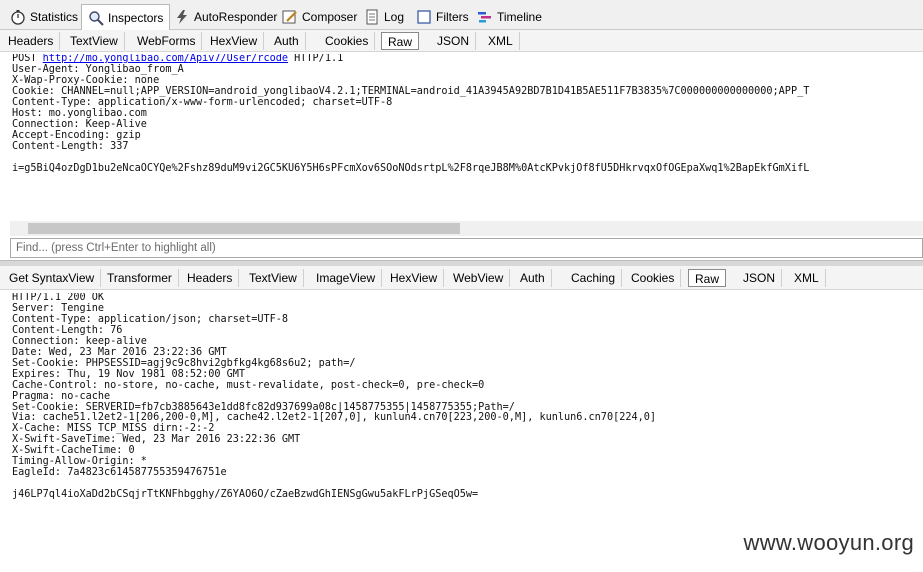  Describe the element at coordinates (316, 59) in the screenshot. I see `request-protocol: HTTP/1.1` at that location.